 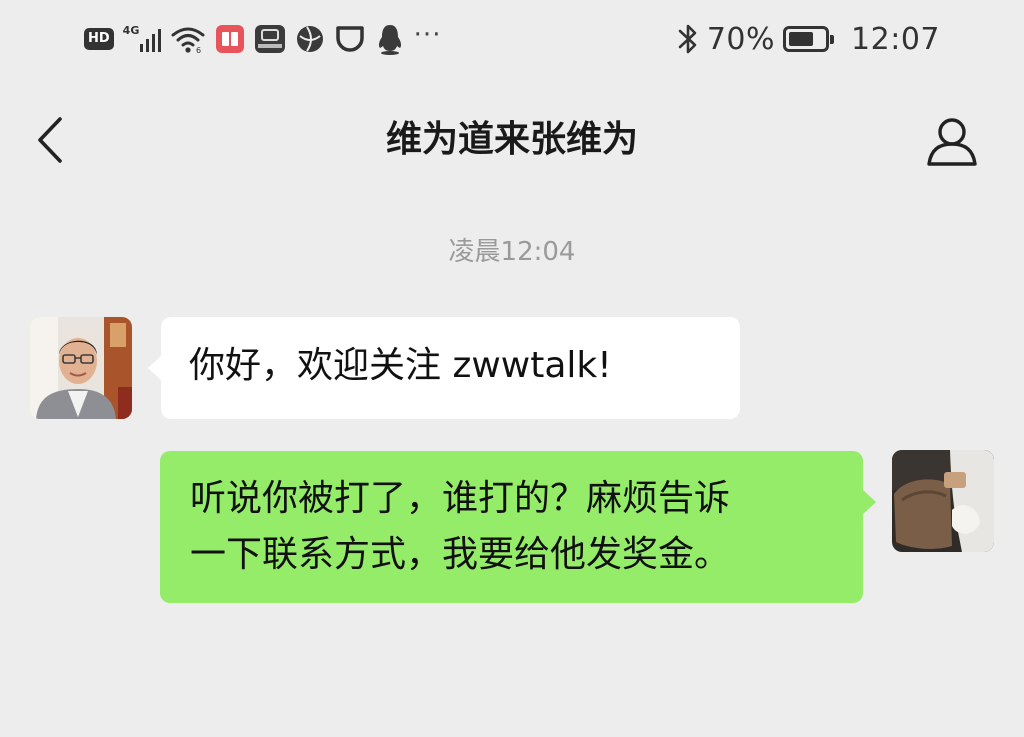 I want to click on chat-header: 维为道来张维为, so click(x=512, y=140).